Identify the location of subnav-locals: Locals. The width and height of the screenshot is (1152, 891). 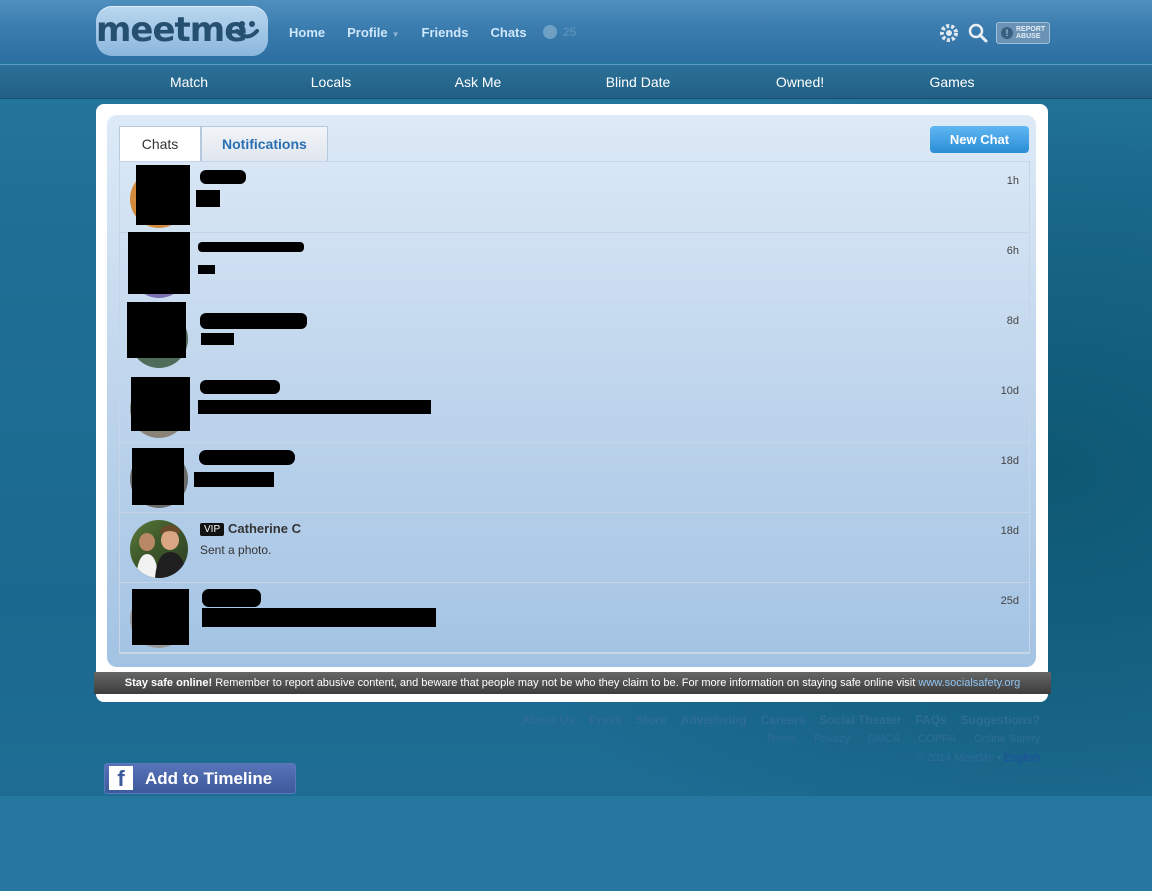
(331, 82).